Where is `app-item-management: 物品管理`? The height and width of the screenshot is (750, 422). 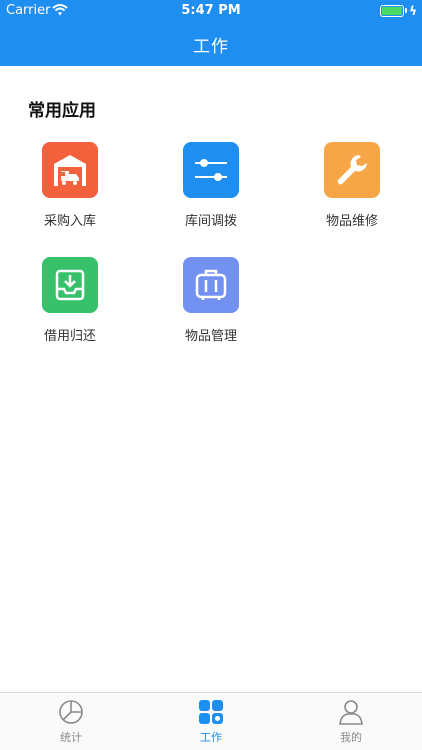 app-item-management: 物品管理 is located at coordinates (211, 300).